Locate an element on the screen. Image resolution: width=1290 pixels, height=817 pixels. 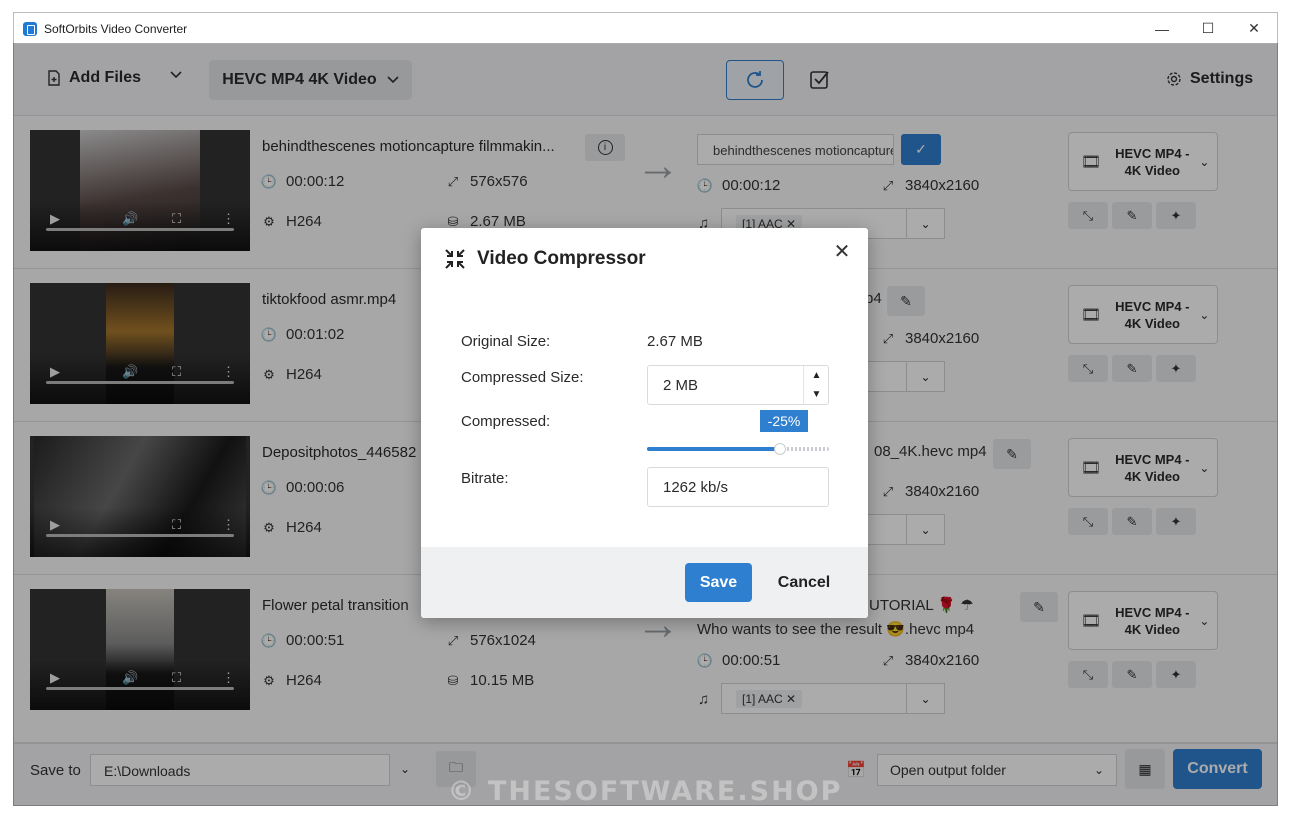
close-icon: ✕ is located at coordinates (842, 251).